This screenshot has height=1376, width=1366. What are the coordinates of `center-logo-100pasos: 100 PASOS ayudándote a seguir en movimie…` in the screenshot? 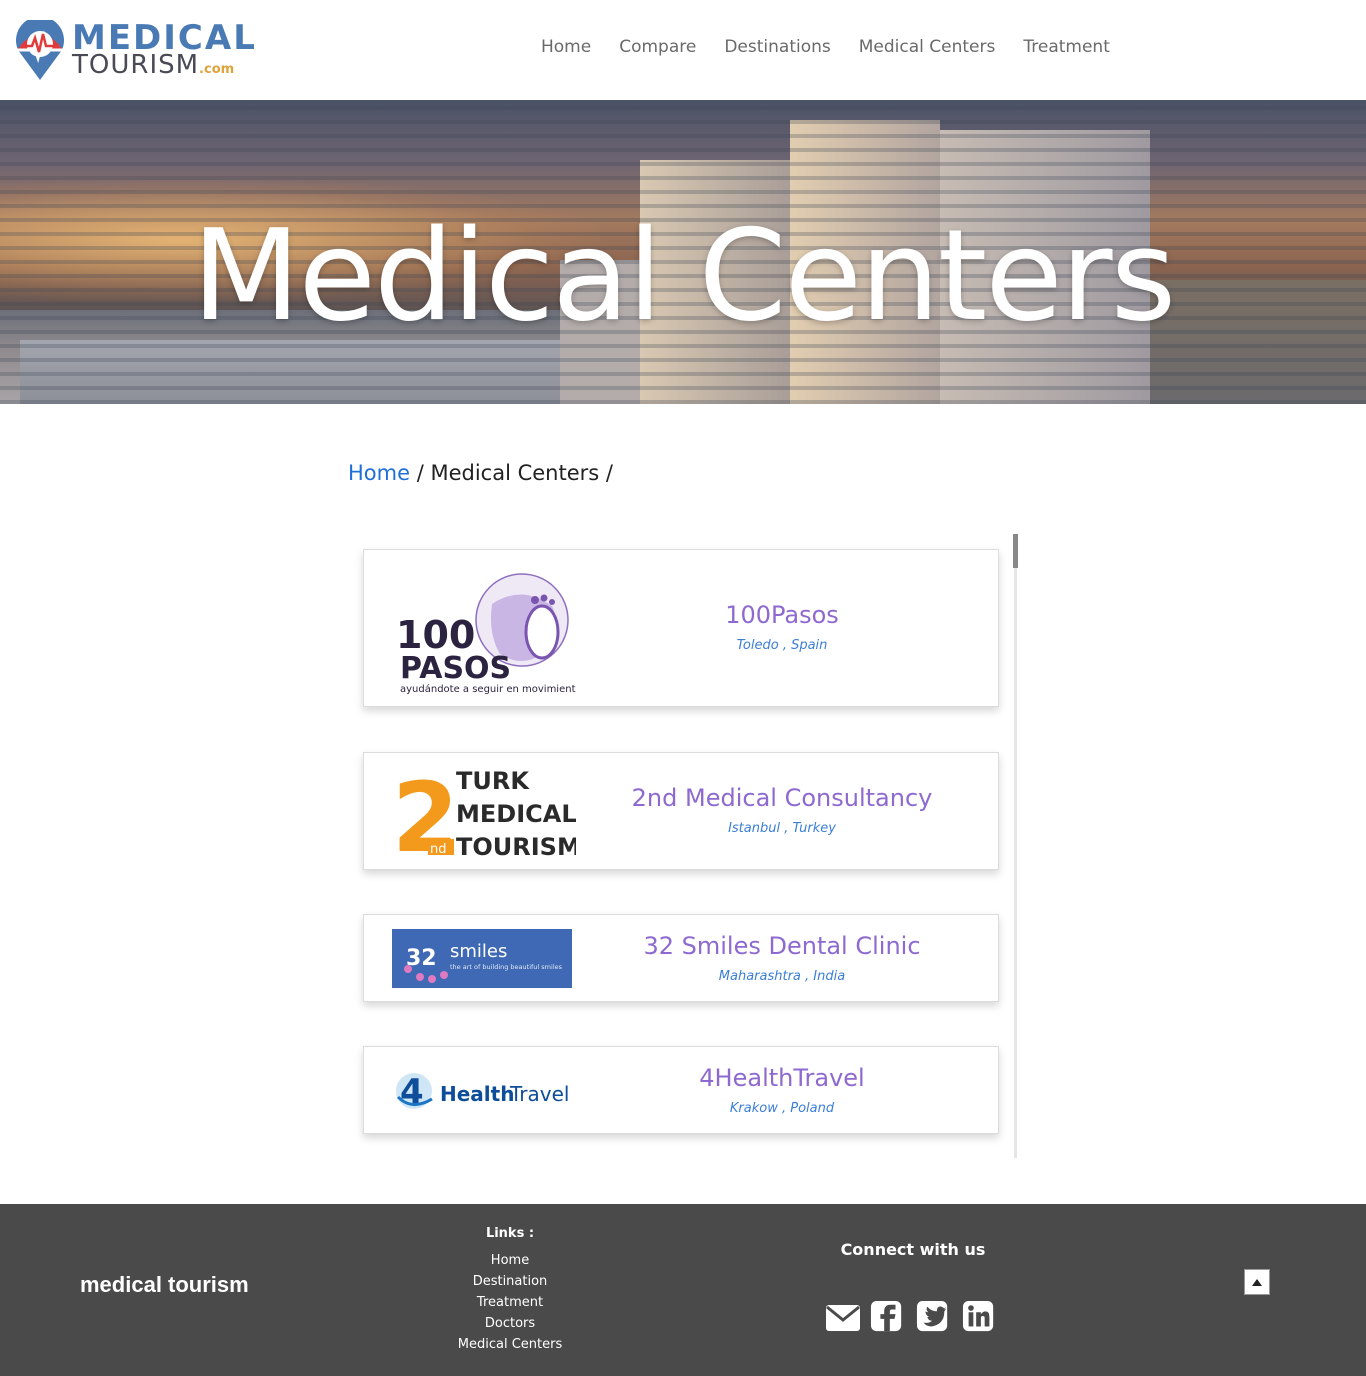 It's located at (486, 633).